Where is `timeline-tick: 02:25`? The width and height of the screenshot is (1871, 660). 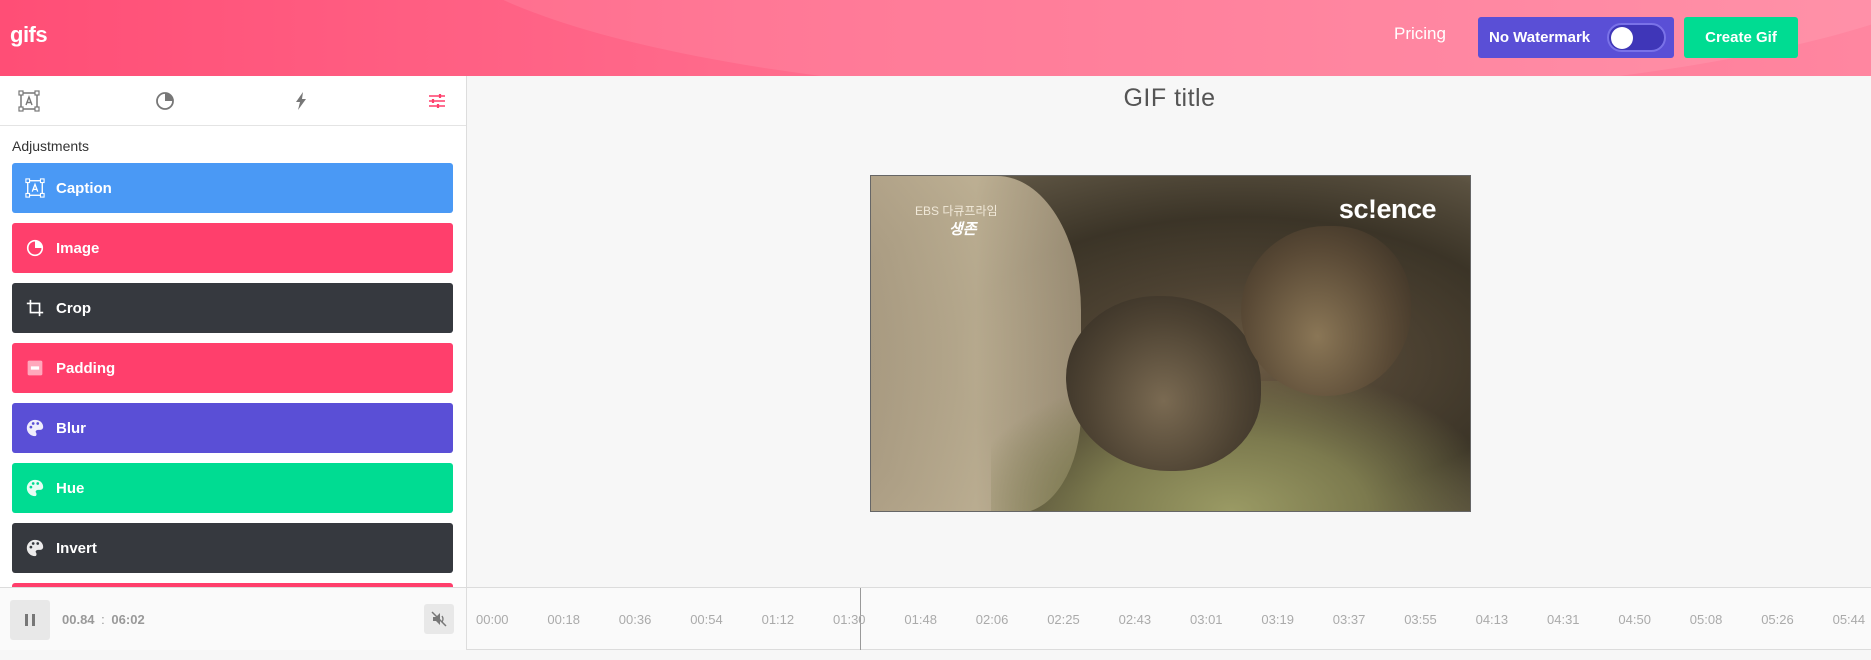
timeline-tick: 02:25 is located at coordinates (1063, 619).